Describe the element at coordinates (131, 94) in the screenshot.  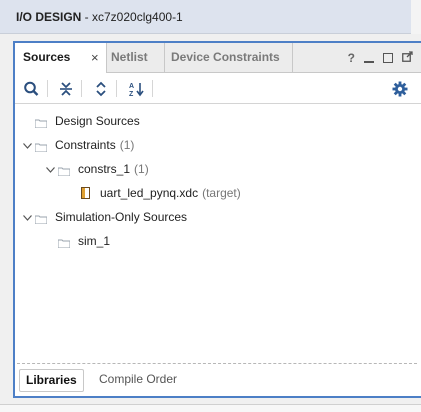
I see `svg-text: Z` at that location.